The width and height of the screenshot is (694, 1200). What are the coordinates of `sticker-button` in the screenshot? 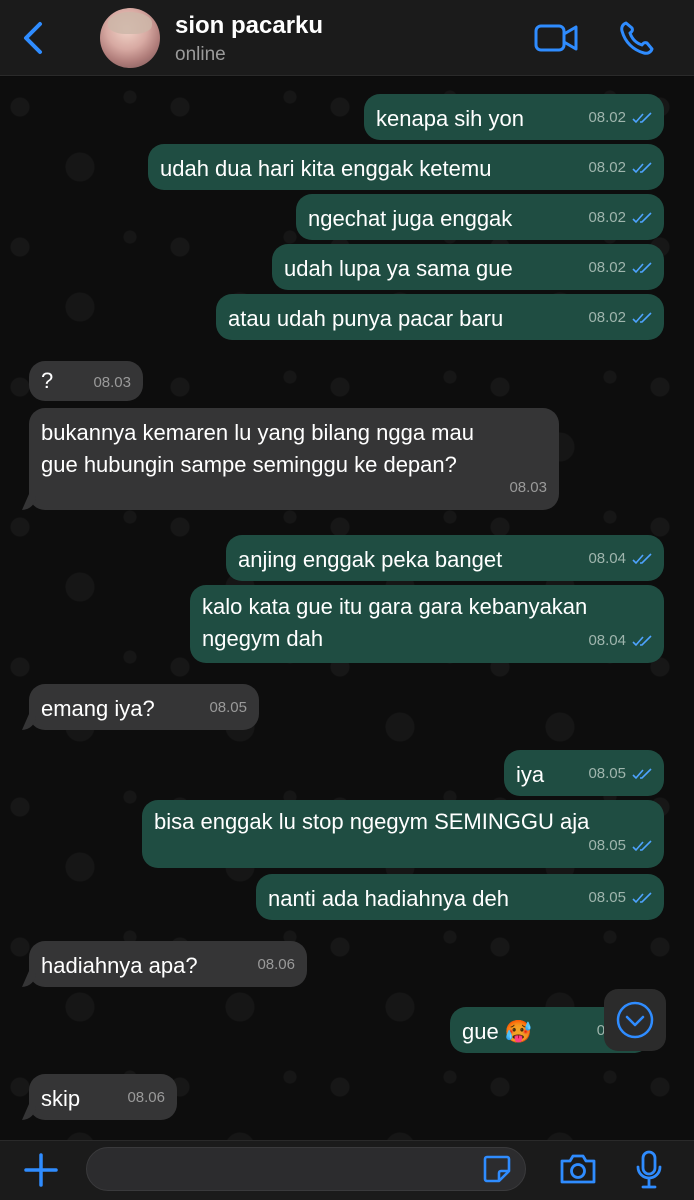 It's located at (497, 1171).